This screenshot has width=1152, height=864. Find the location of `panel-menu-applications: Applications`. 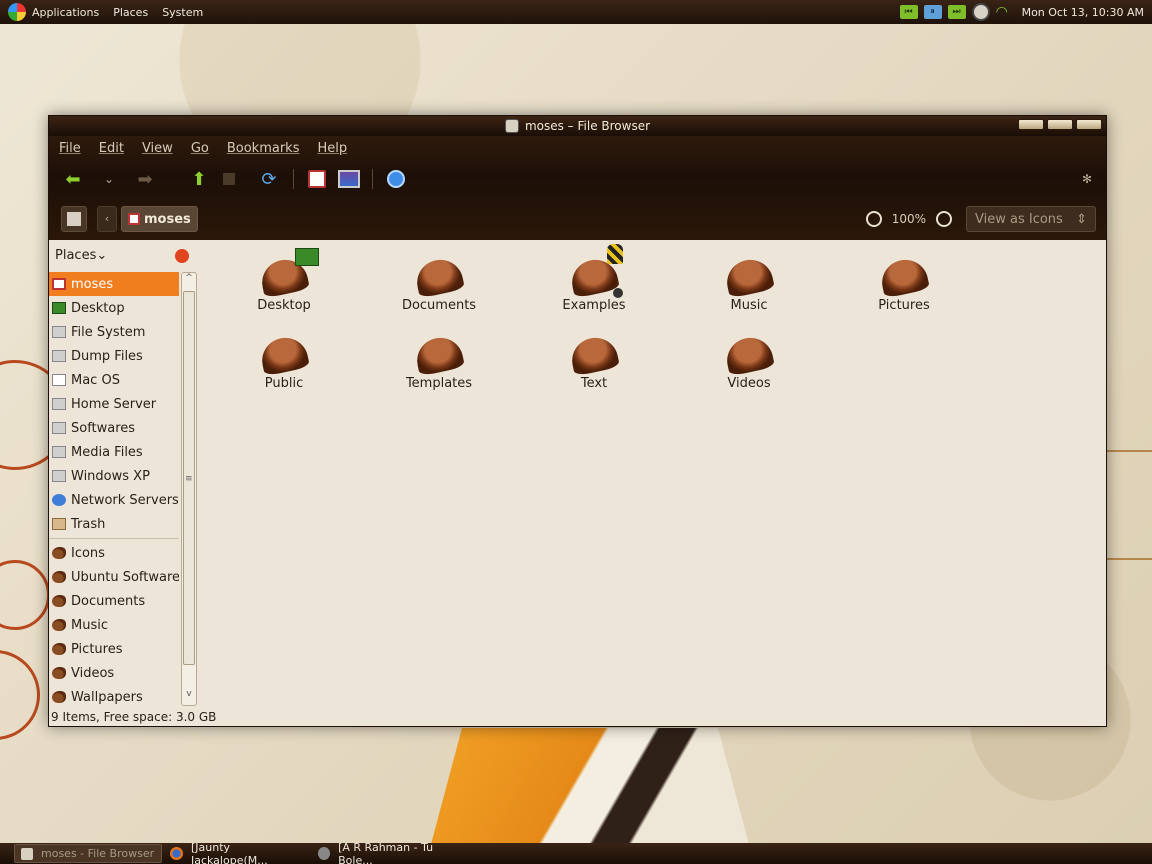

panel-menu-applications: Applications is located at coordinates (65, 12).